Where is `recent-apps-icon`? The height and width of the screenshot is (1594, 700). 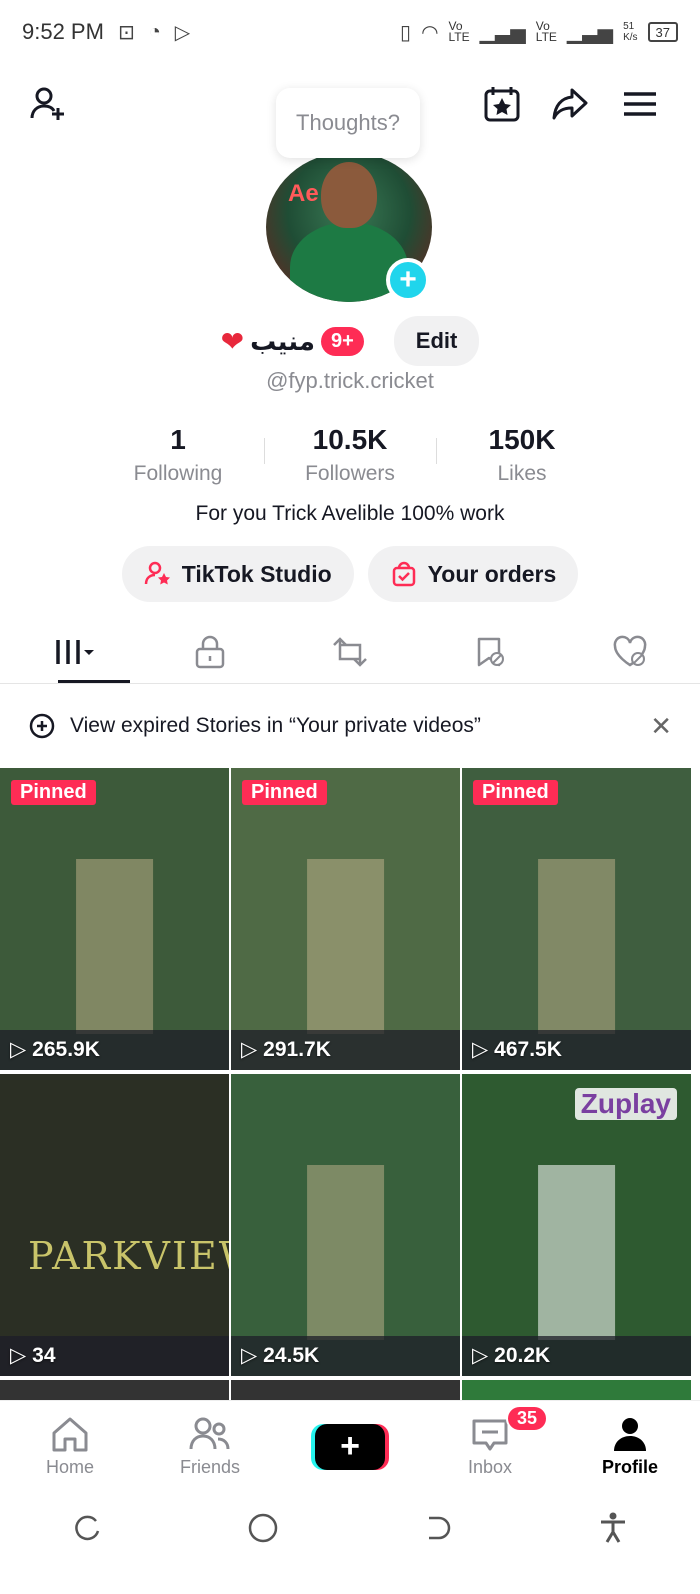 recent-apps-icon is located at coordinates (87, 1527).